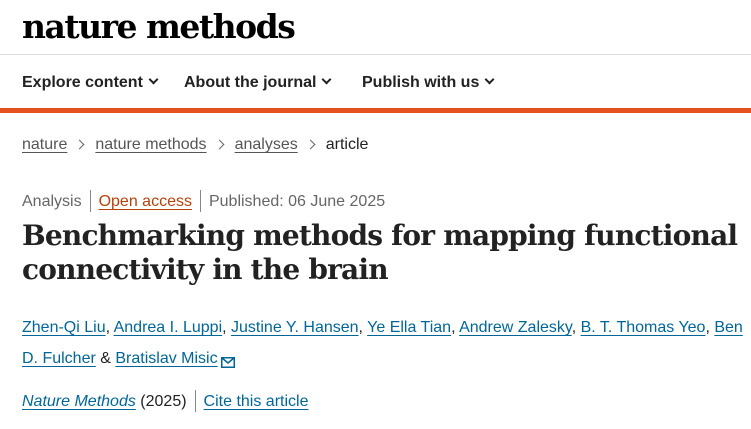 This screenshot has height=429, width=751. Describe the element at coordinates (150, 144) in the screenshot. I see `breadcrumb-nature-methods: nature methods` at that location.